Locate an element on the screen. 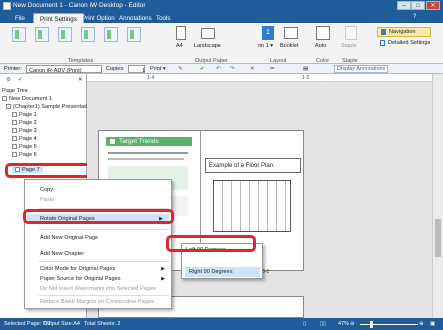  tree-item-page: Page 1 is located at coordinates (24, 115).